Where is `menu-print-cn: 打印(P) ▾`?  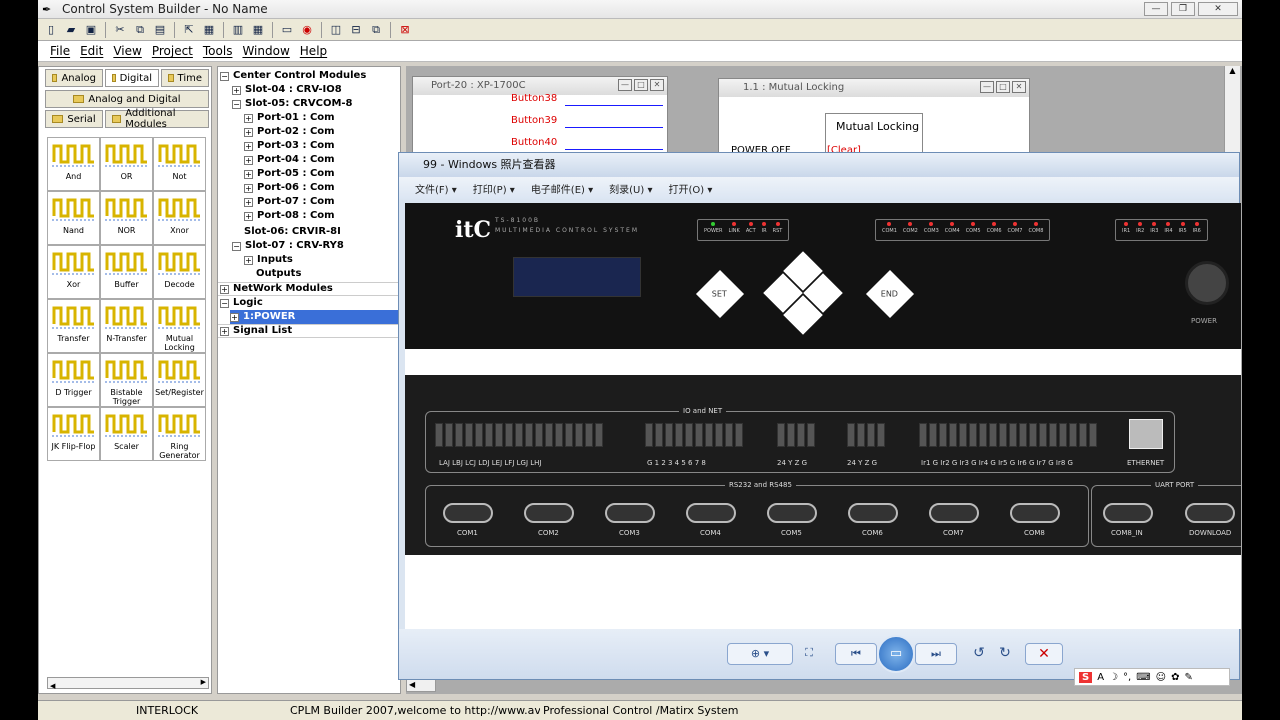 menu-print-cn: 打印(P) ▾ is located at coordinates (494, 188).